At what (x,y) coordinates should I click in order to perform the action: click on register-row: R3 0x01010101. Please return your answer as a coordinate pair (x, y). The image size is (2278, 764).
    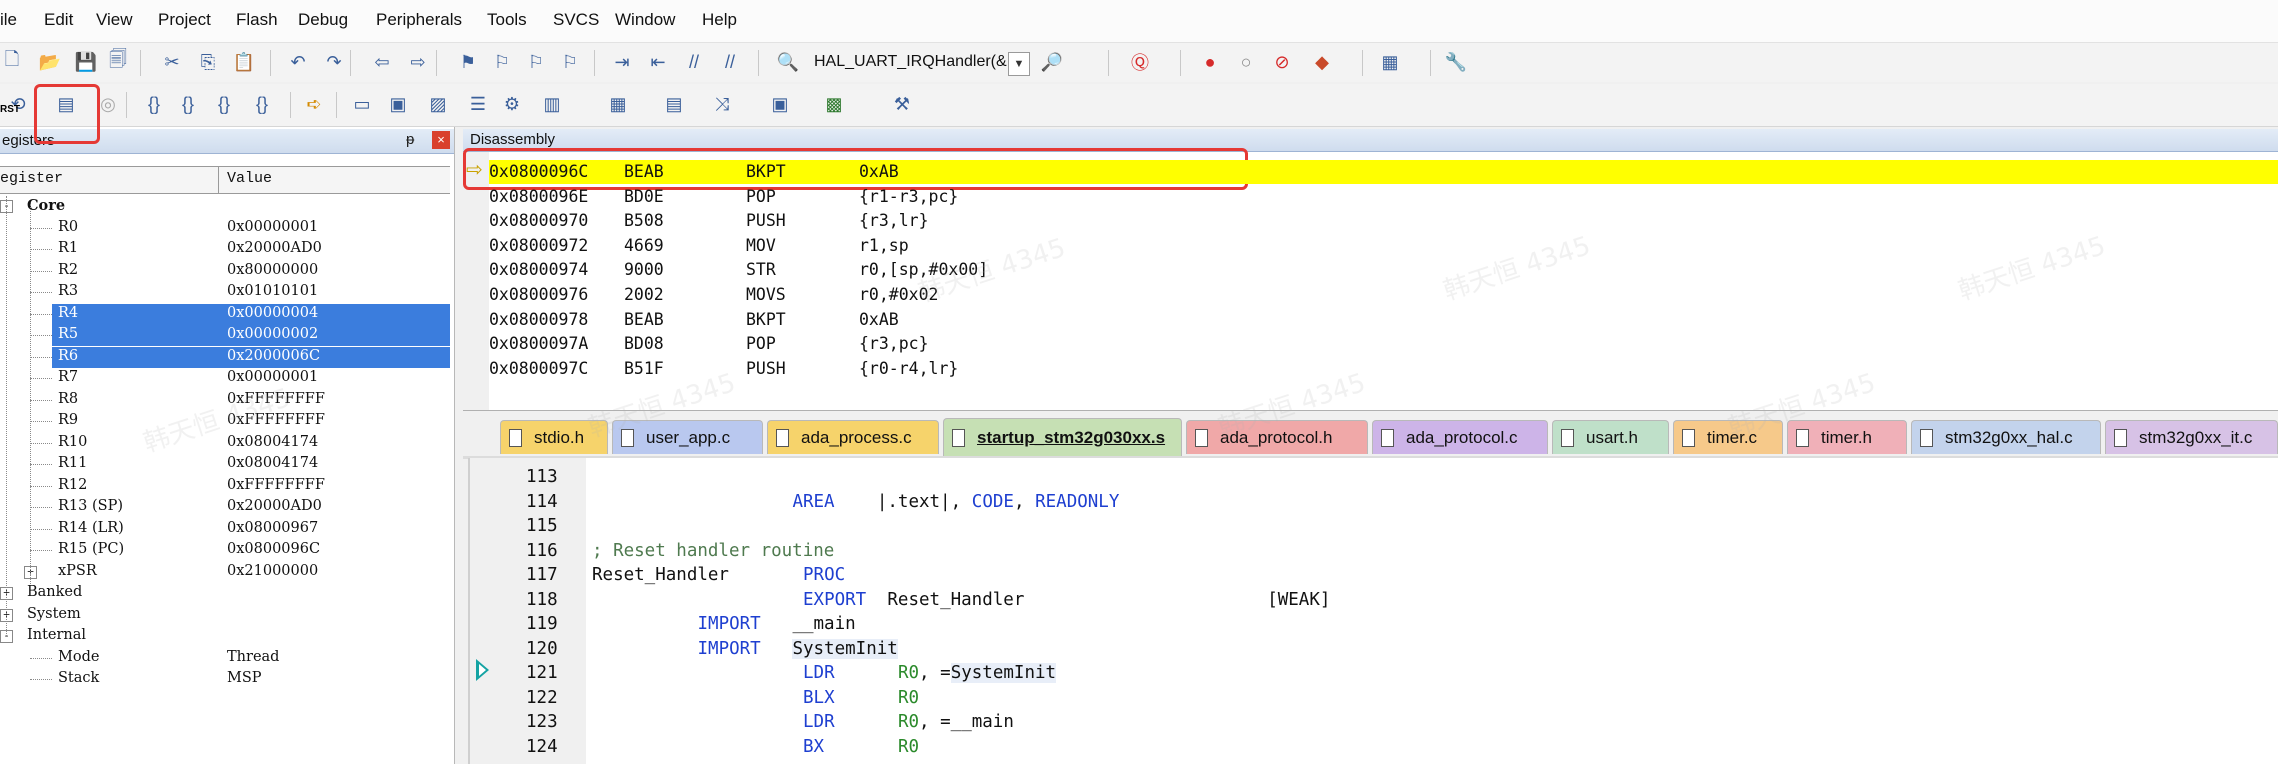
    Looking at the image, I should click on (225, 292).